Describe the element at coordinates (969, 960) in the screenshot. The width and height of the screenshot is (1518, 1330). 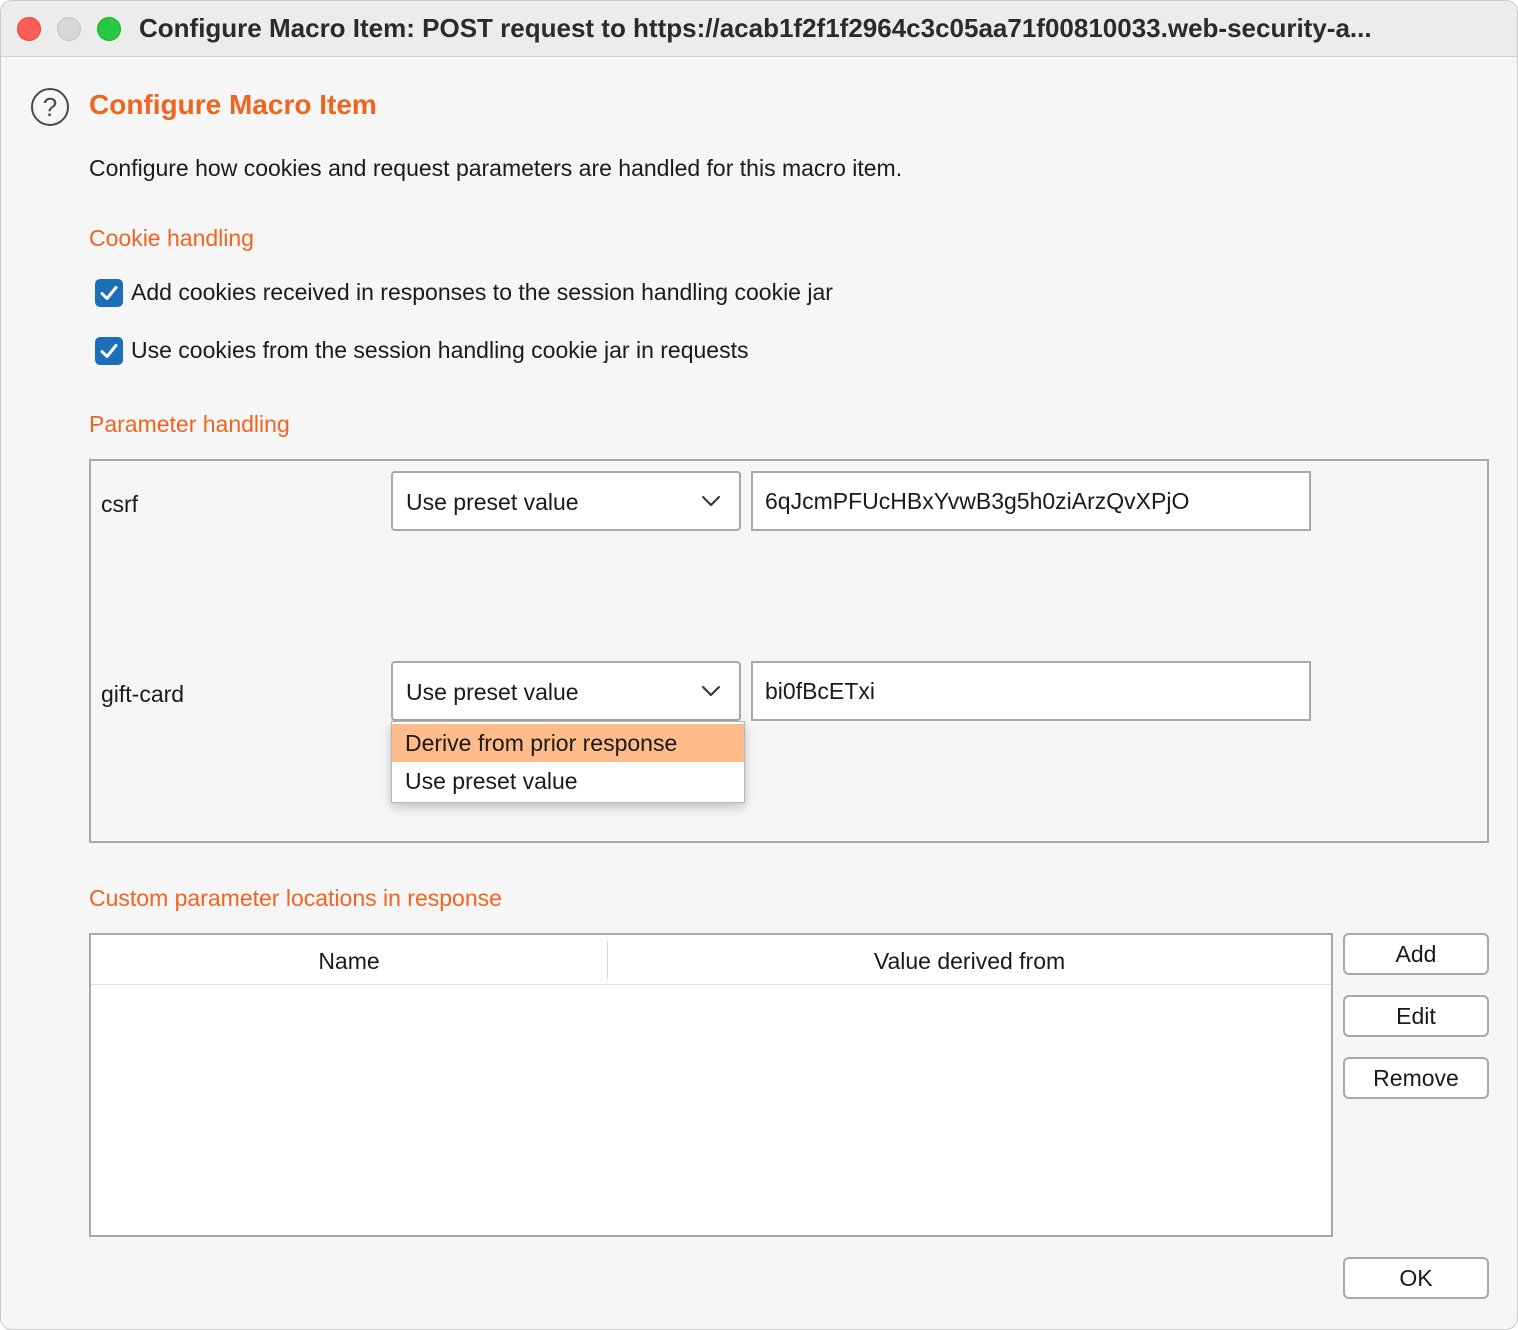
I see `column-header-value-derived-from: Value derived from` at that location.